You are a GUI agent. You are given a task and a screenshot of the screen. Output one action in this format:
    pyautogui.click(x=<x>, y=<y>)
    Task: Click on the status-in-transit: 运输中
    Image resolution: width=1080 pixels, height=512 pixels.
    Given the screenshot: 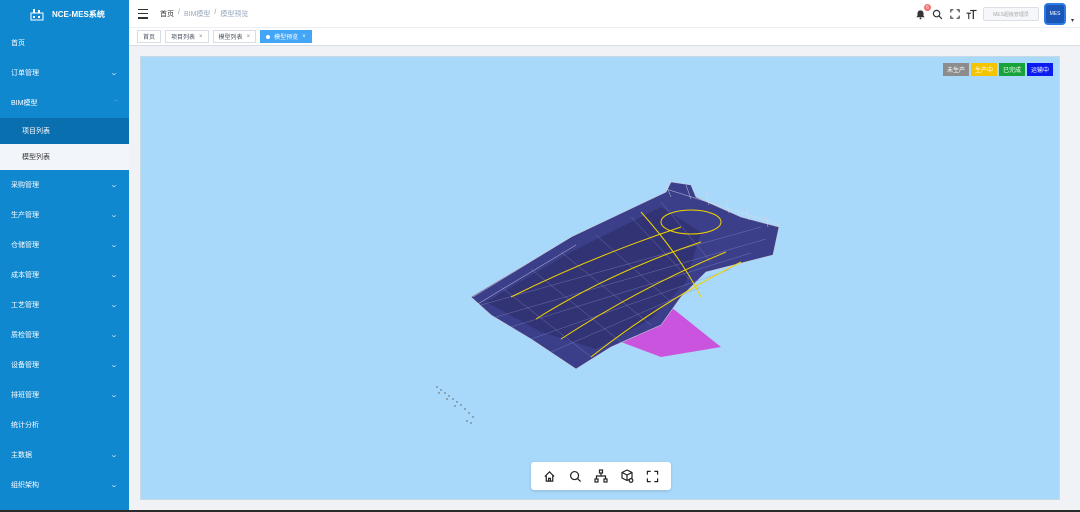 What is the action you would take?
    pyautogui.click(x=1039, y=69)
    